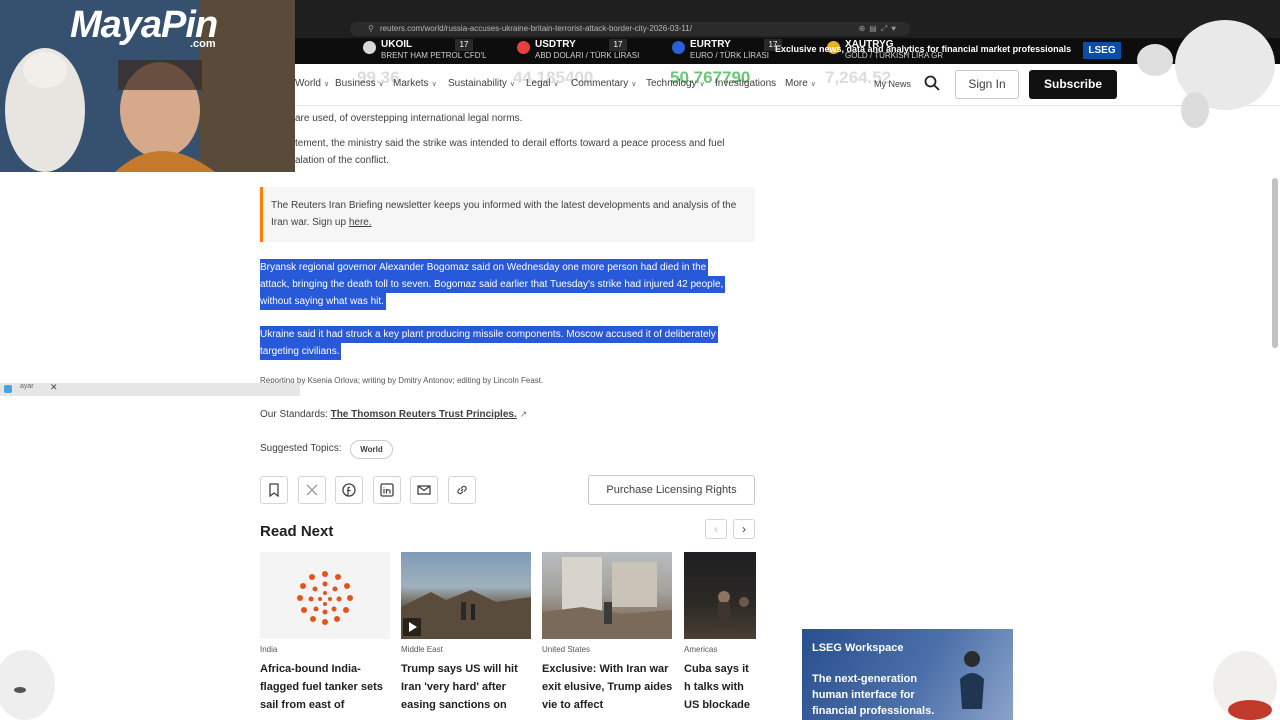 This screenshot has height=720, width=1280. What do you see at coordinates (566, 649) in the screenshot?
I see `card-category: United States` at bounding box center [566, 649].